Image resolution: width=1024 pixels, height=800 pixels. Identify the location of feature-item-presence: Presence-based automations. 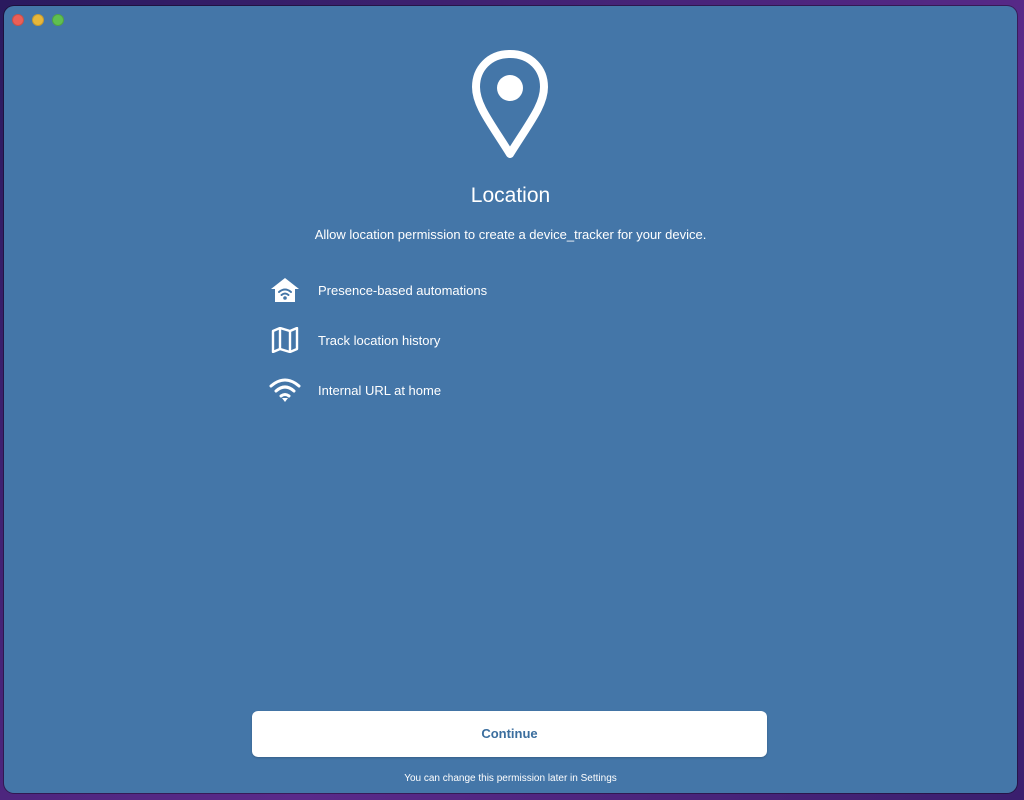
(377, 290).